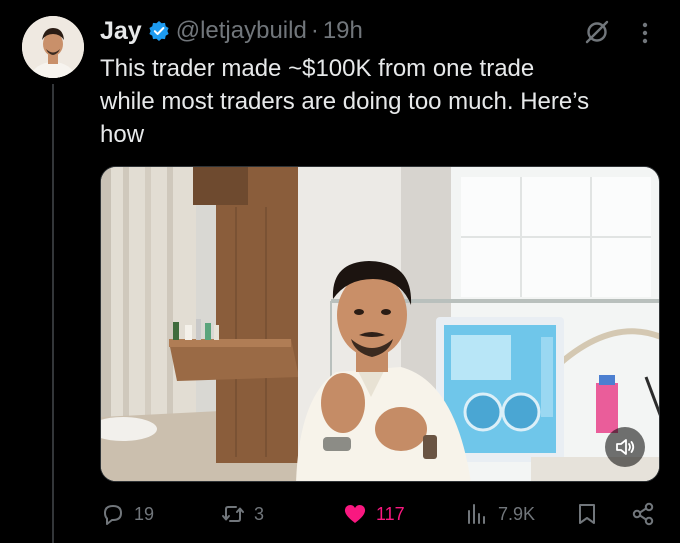  What do you see at coordinates (597, 32) in the screenshot?
I see `grok-icon` at bounding box center [597, 32].